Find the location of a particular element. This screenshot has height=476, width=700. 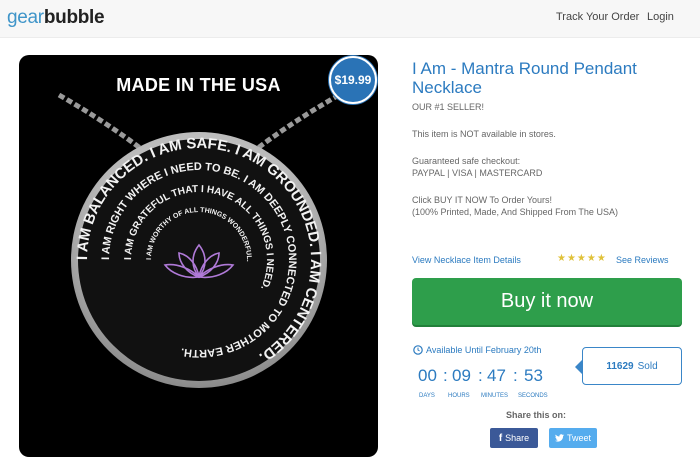

countdown-hours: 09 is located at coordinates (461, 375).